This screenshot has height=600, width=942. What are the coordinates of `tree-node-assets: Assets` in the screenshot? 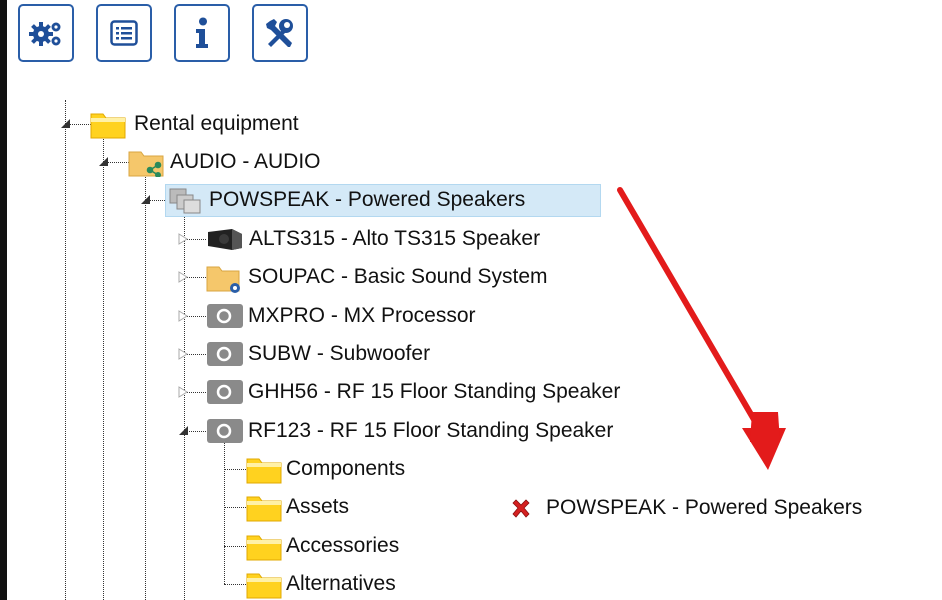 It's located at (317, 507).